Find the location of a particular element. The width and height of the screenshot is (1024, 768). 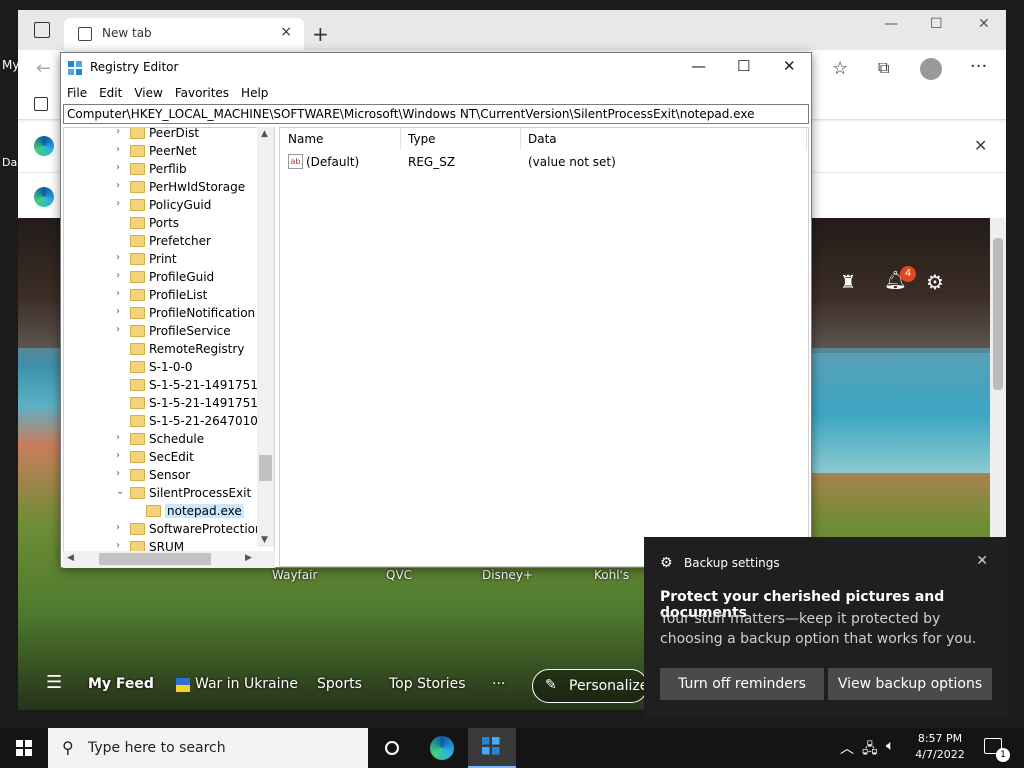

tree-node: S-1-5-21-2647010759 is located at coordinates (169, 422).